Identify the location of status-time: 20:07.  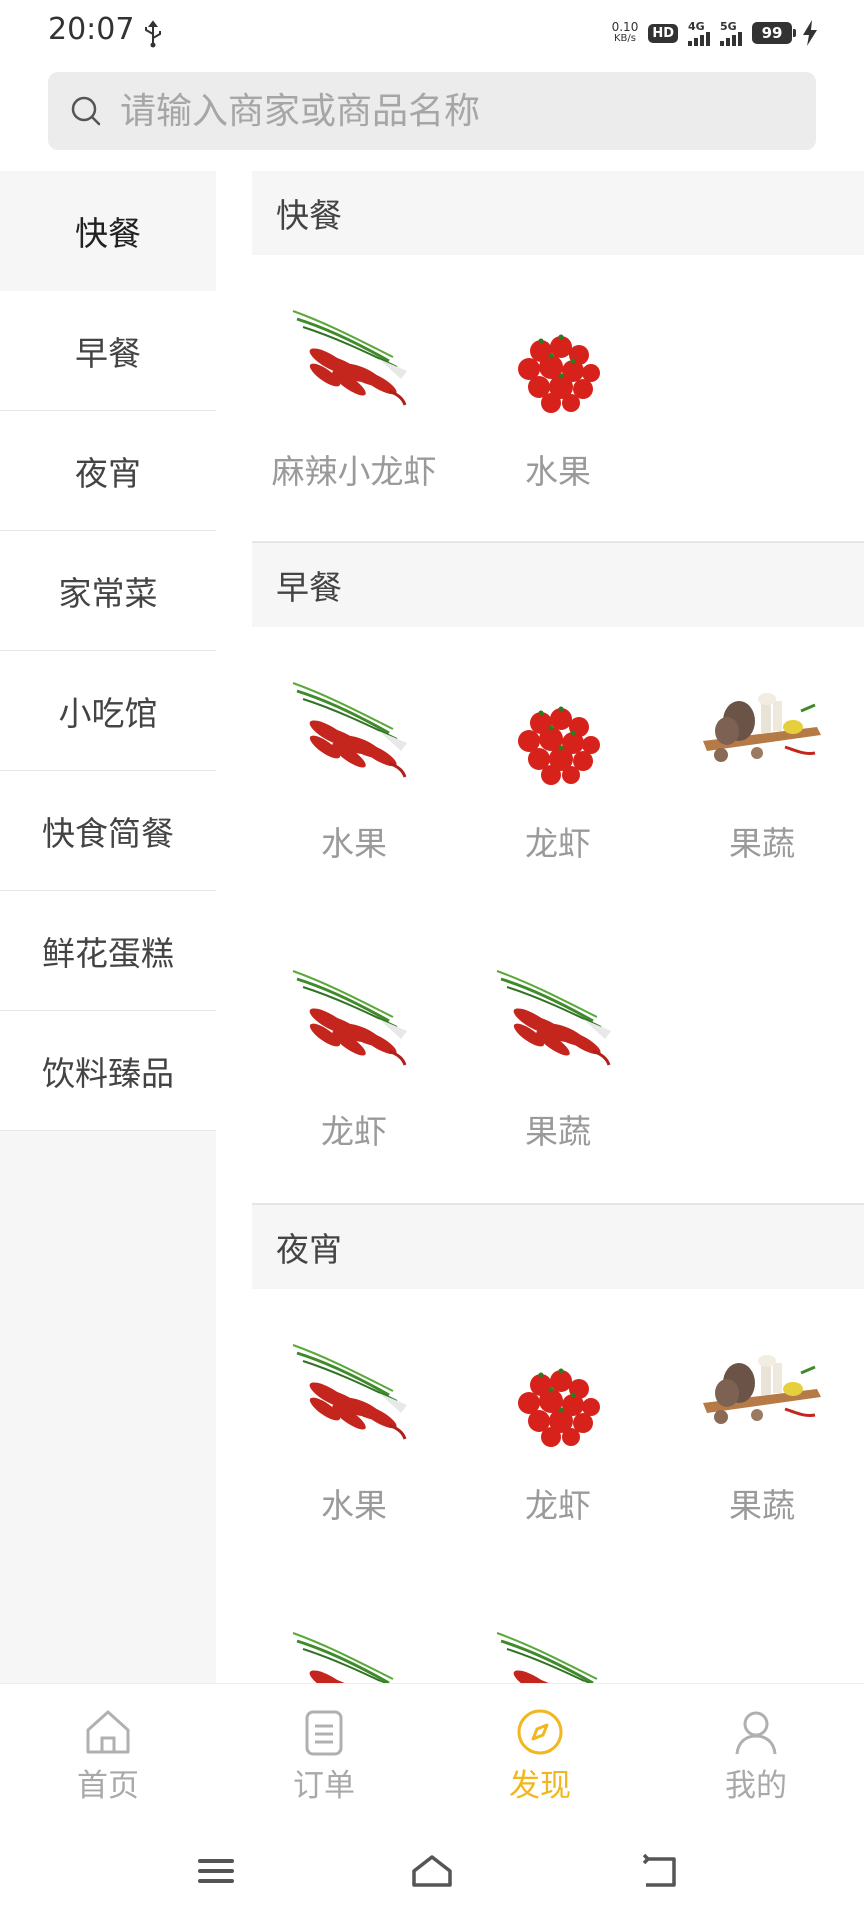
(91, 29).